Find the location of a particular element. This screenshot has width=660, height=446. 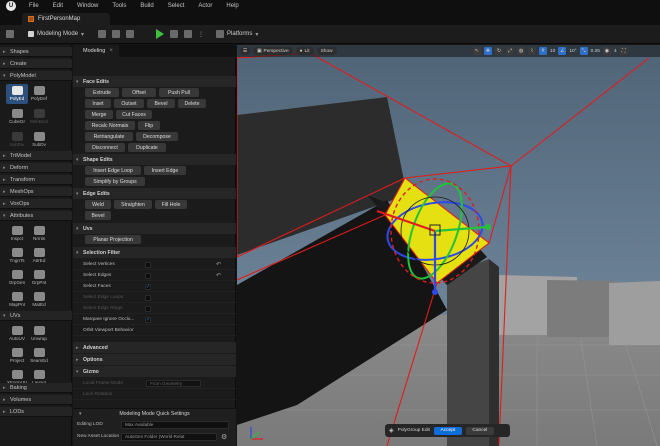

menu-tools: Tools is located at coordinates (119, 6).